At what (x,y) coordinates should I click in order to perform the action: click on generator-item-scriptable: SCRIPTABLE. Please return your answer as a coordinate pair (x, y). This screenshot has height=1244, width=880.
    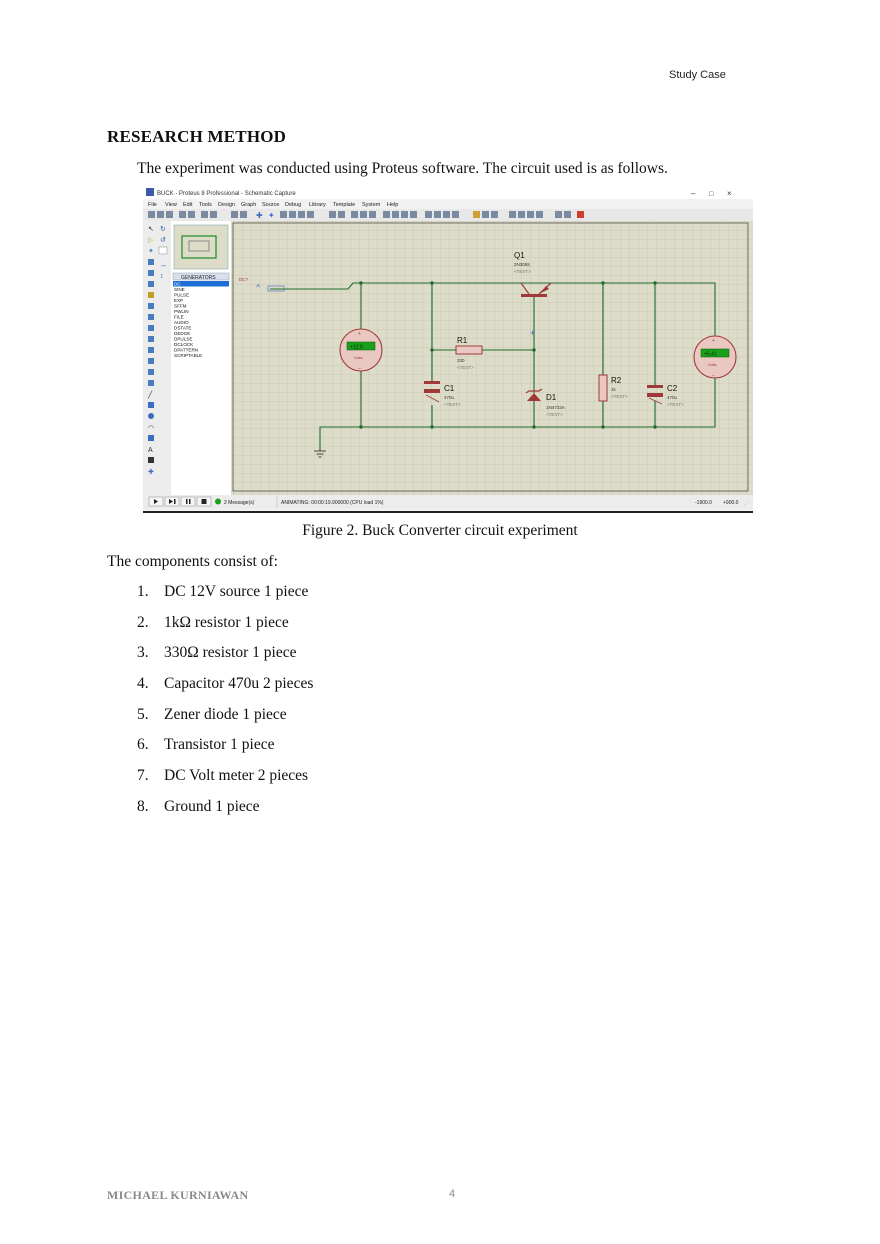
    Looking at the image, I should click on (188, 355).